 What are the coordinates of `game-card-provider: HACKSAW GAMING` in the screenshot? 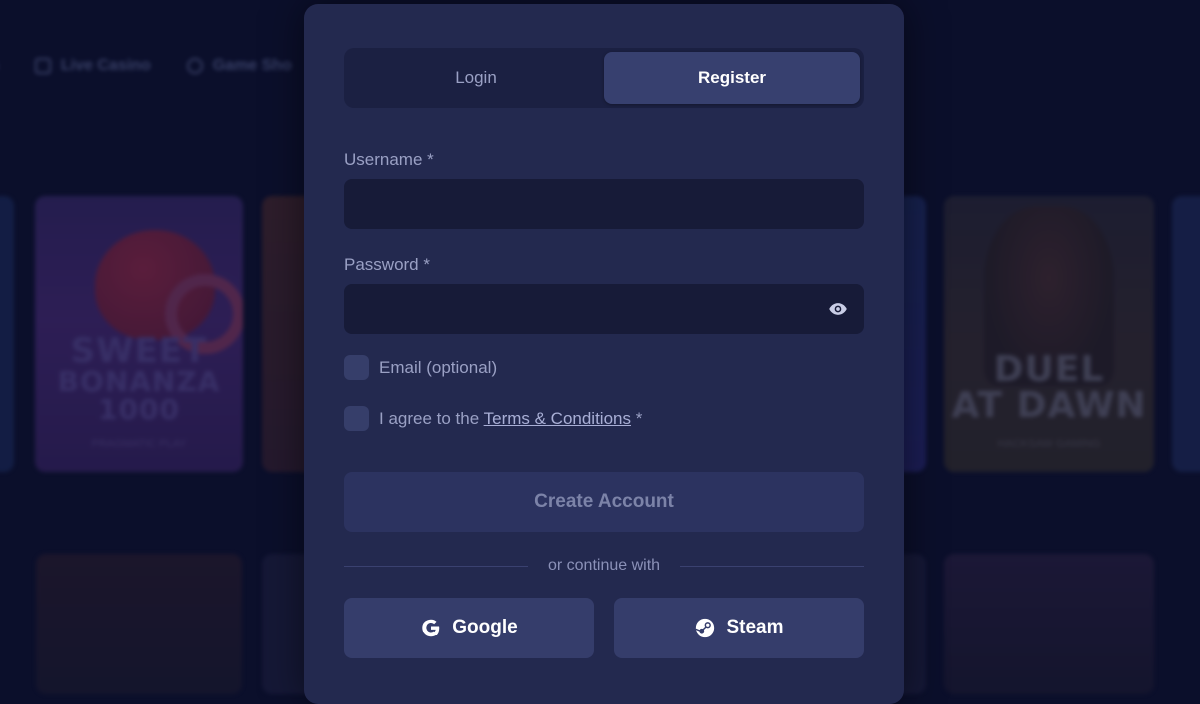 It's located at (1049, 444).